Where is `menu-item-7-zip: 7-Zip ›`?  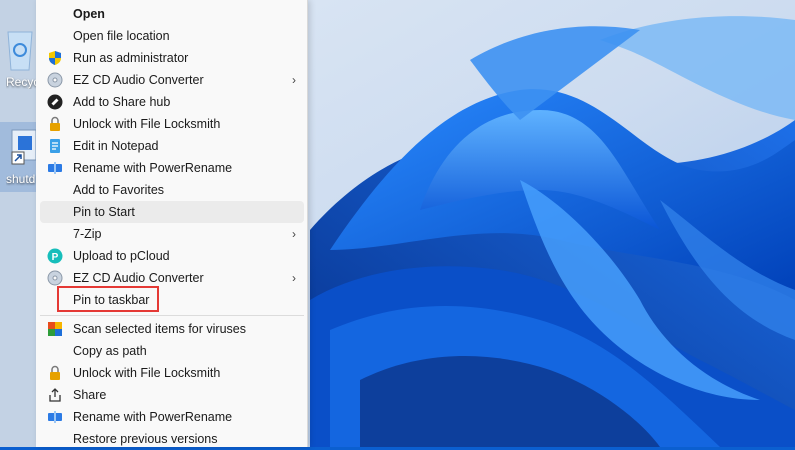 menu-item-7-zip: 7-Zip › is located at coordinates (172, 234).